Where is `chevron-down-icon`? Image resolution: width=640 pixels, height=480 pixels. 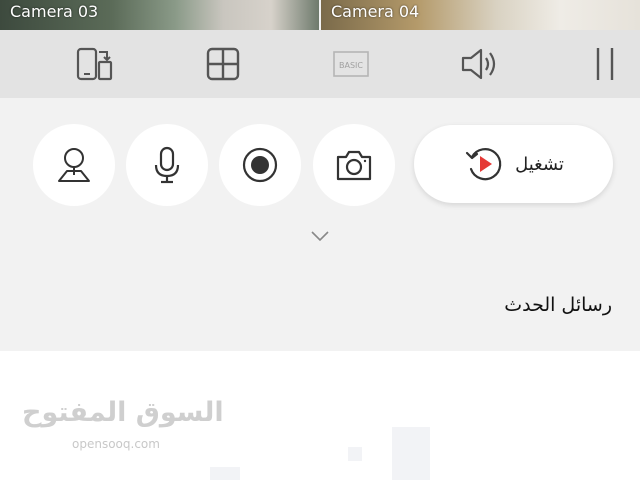 chevron-down-icon is located at coordinates (320, 236).